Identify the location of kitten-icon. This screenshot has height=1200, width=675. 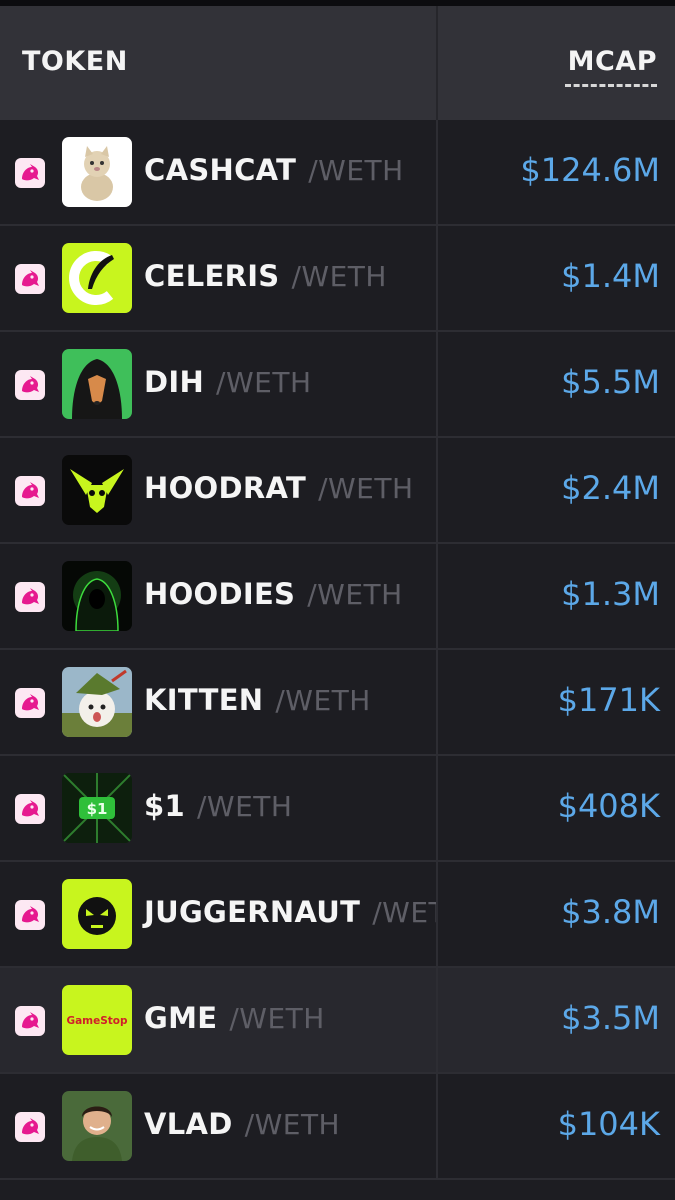
(97, 702).